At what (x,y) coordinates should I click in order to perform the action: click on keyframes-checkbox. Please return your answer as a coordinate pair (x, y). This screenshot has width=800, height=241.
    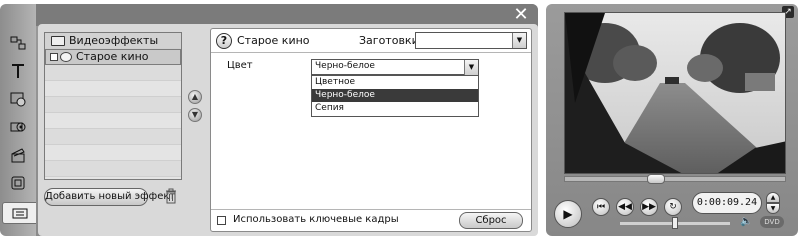
    Looking at the image, I should click on (221, 220).